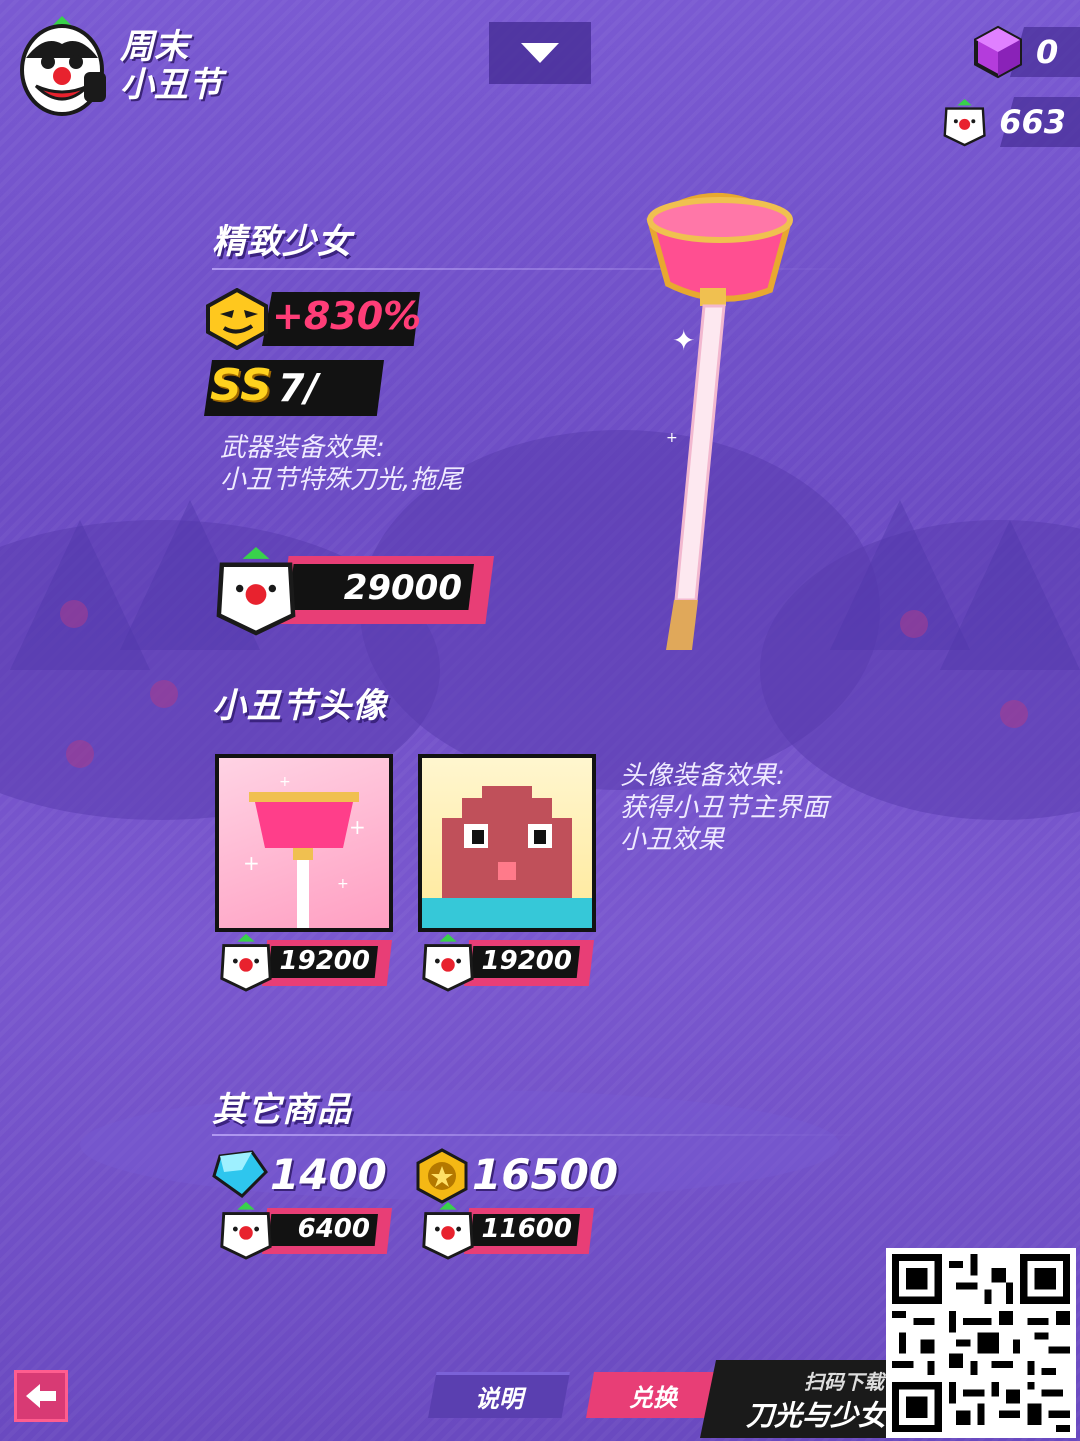 The height and width of the screenshot is (1441, 1080). Describe the element at coordinates (154, 47) in the screenshot. I see `event-title-line1: 周末` at that location.